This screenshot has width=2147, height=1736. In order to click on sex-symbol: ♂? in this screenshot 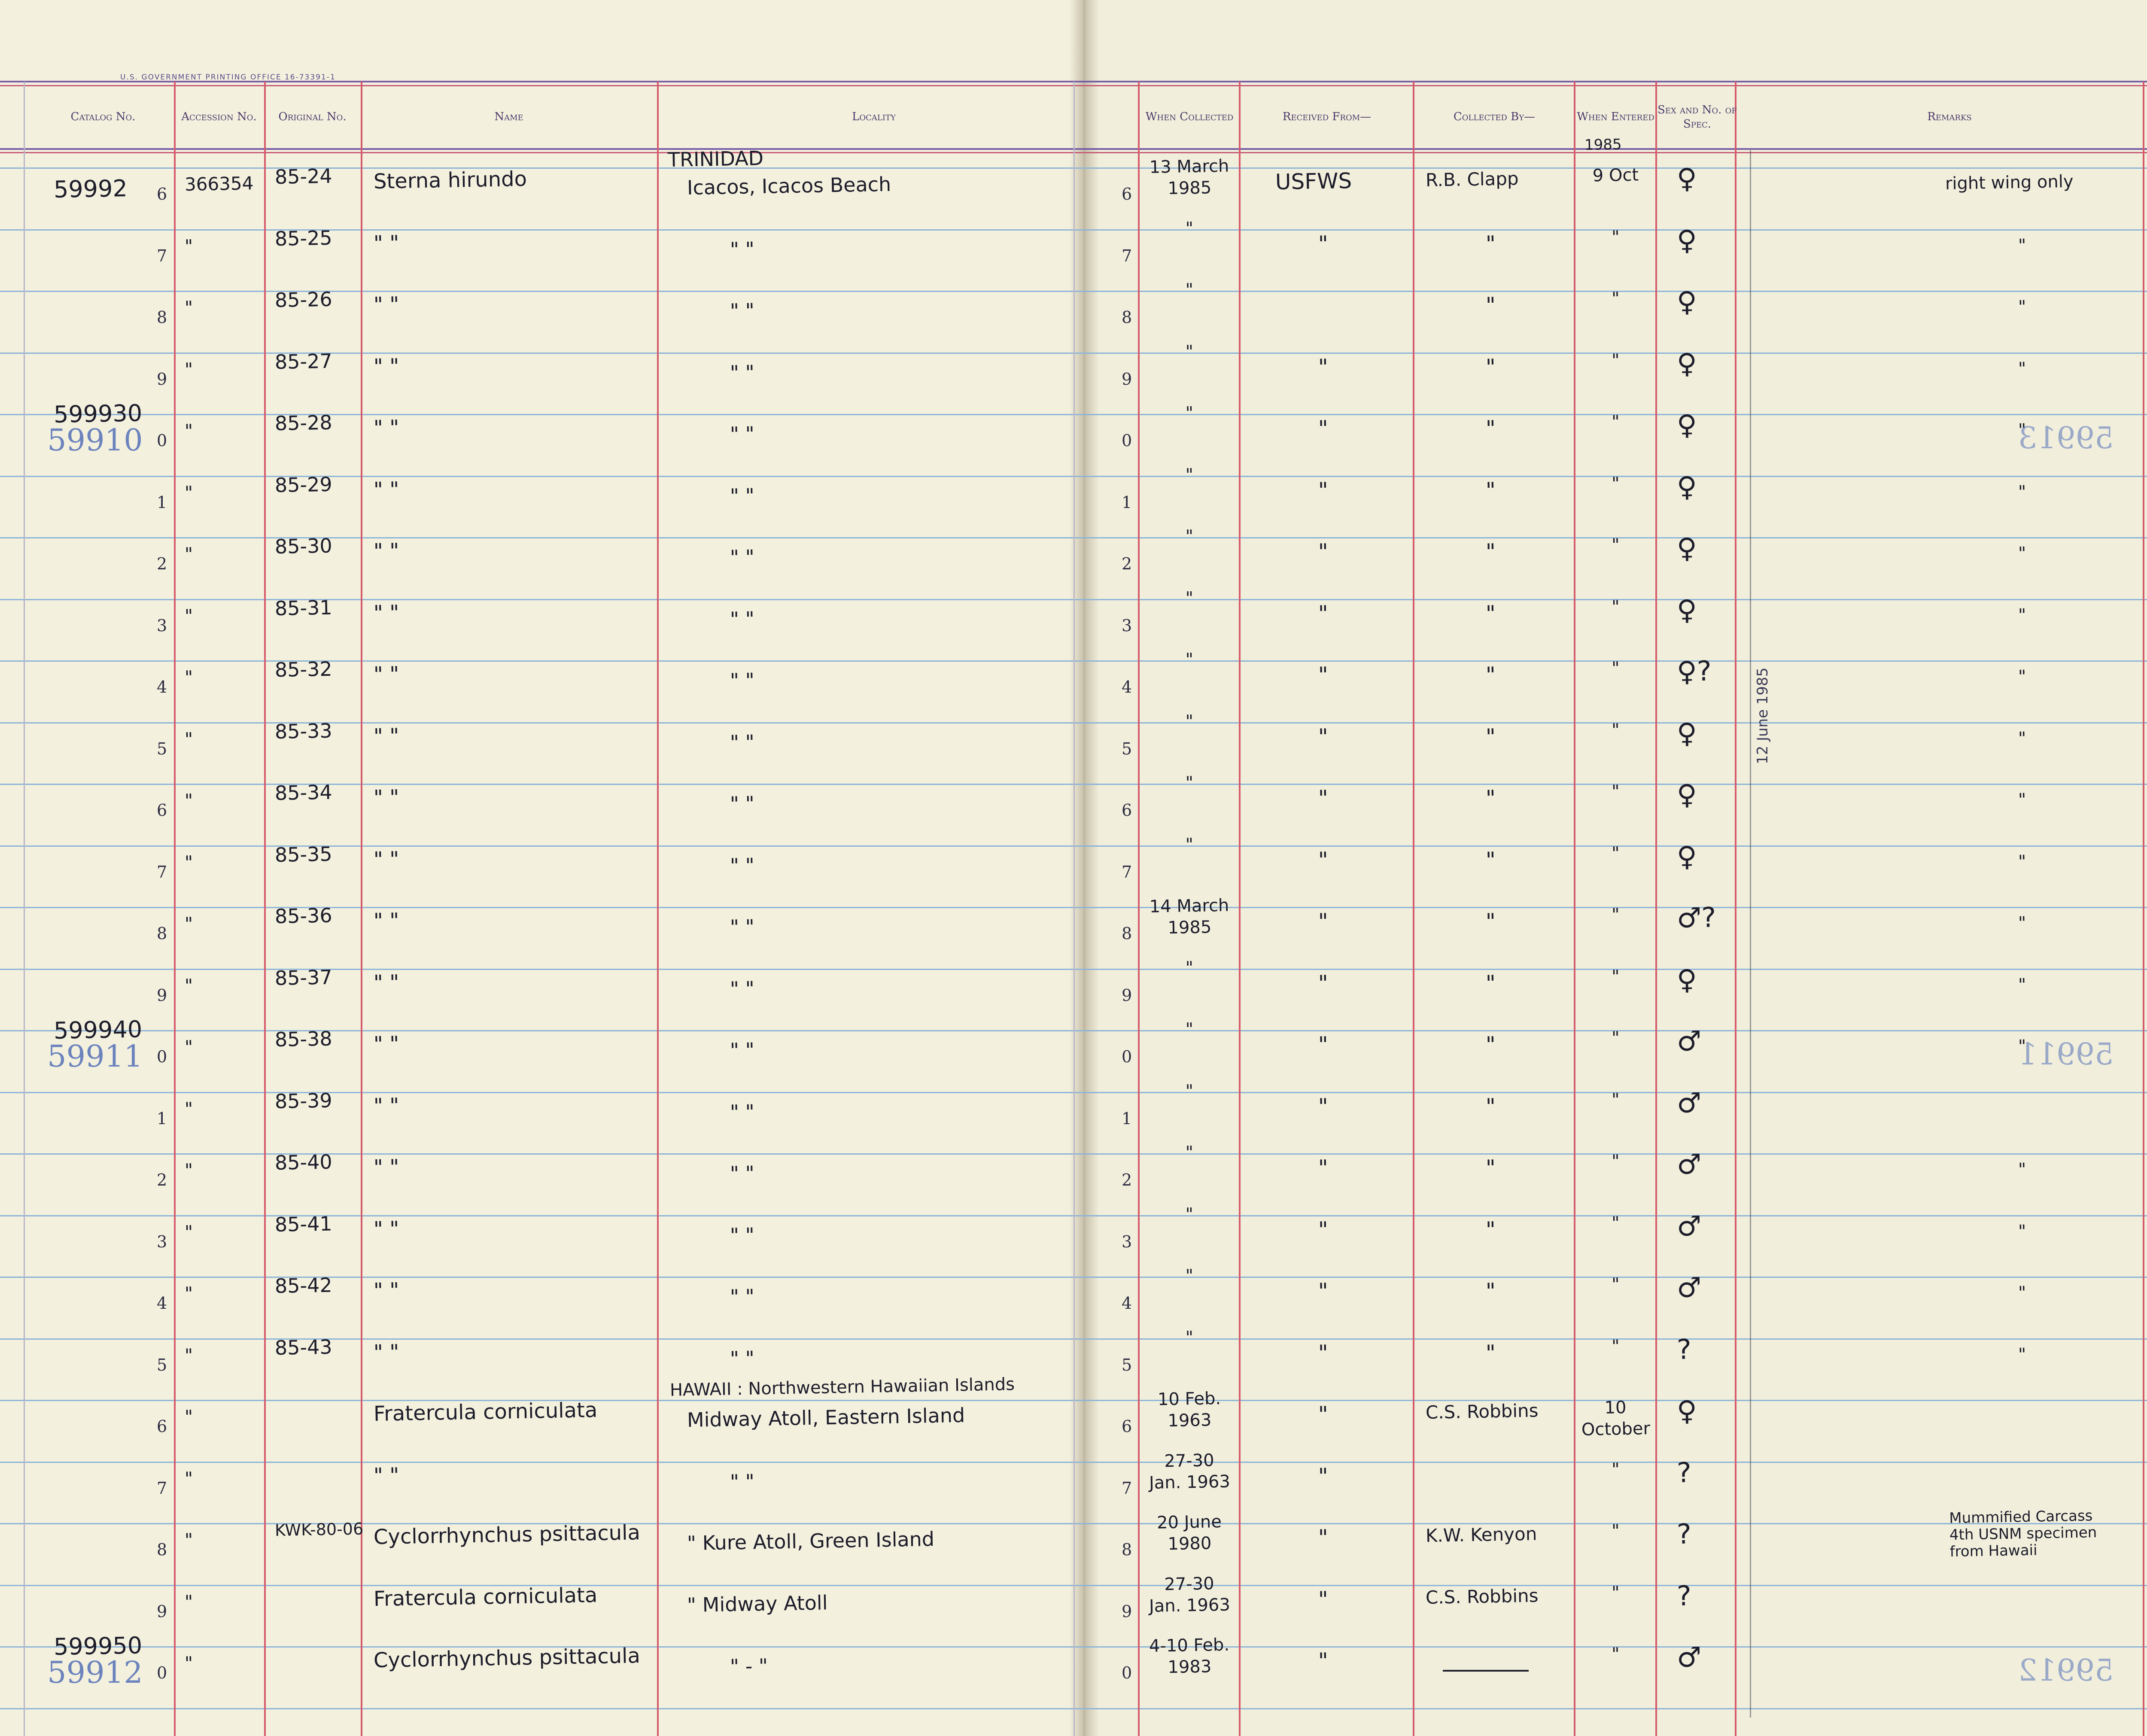, I will do `click(1696, 918)`.